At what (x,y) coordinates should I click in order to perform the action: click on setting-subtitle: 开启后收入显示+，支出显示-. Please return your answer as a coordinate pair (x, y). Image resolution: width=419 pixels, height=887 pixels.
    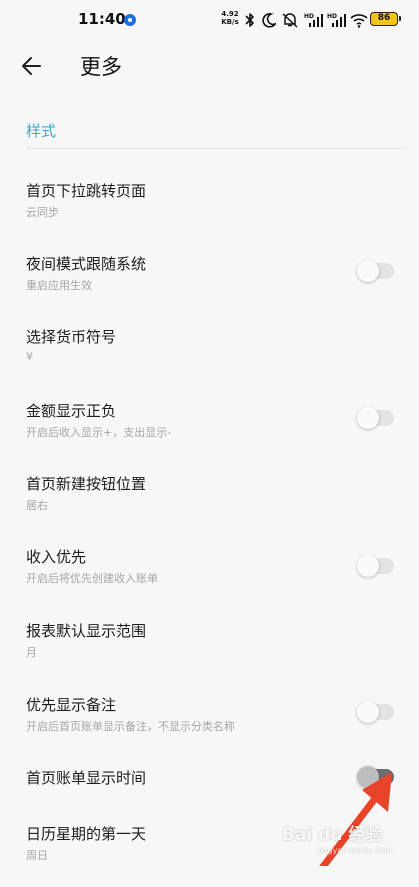
    Looking at the image, I should click on (99, 432).